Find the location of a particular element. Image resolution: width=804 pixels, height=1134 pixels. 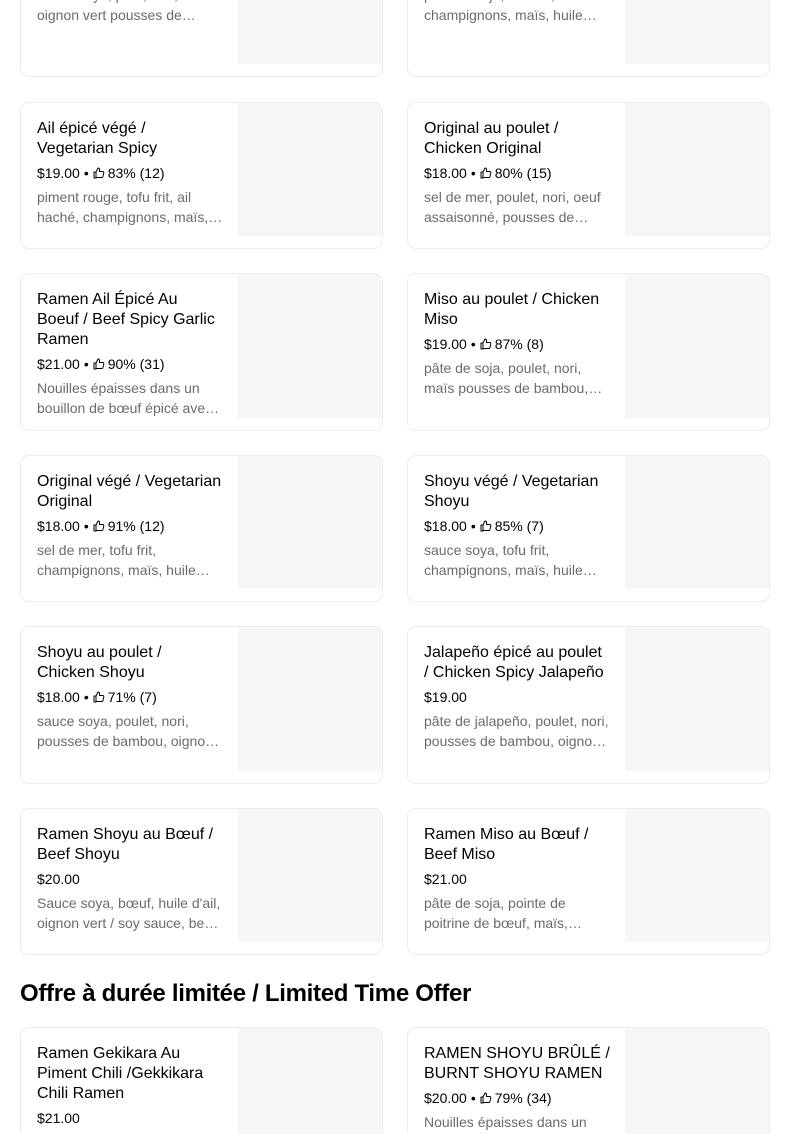

menu-item-meta: $21.00 • 90% (31) is located at coordinates (130, 364).